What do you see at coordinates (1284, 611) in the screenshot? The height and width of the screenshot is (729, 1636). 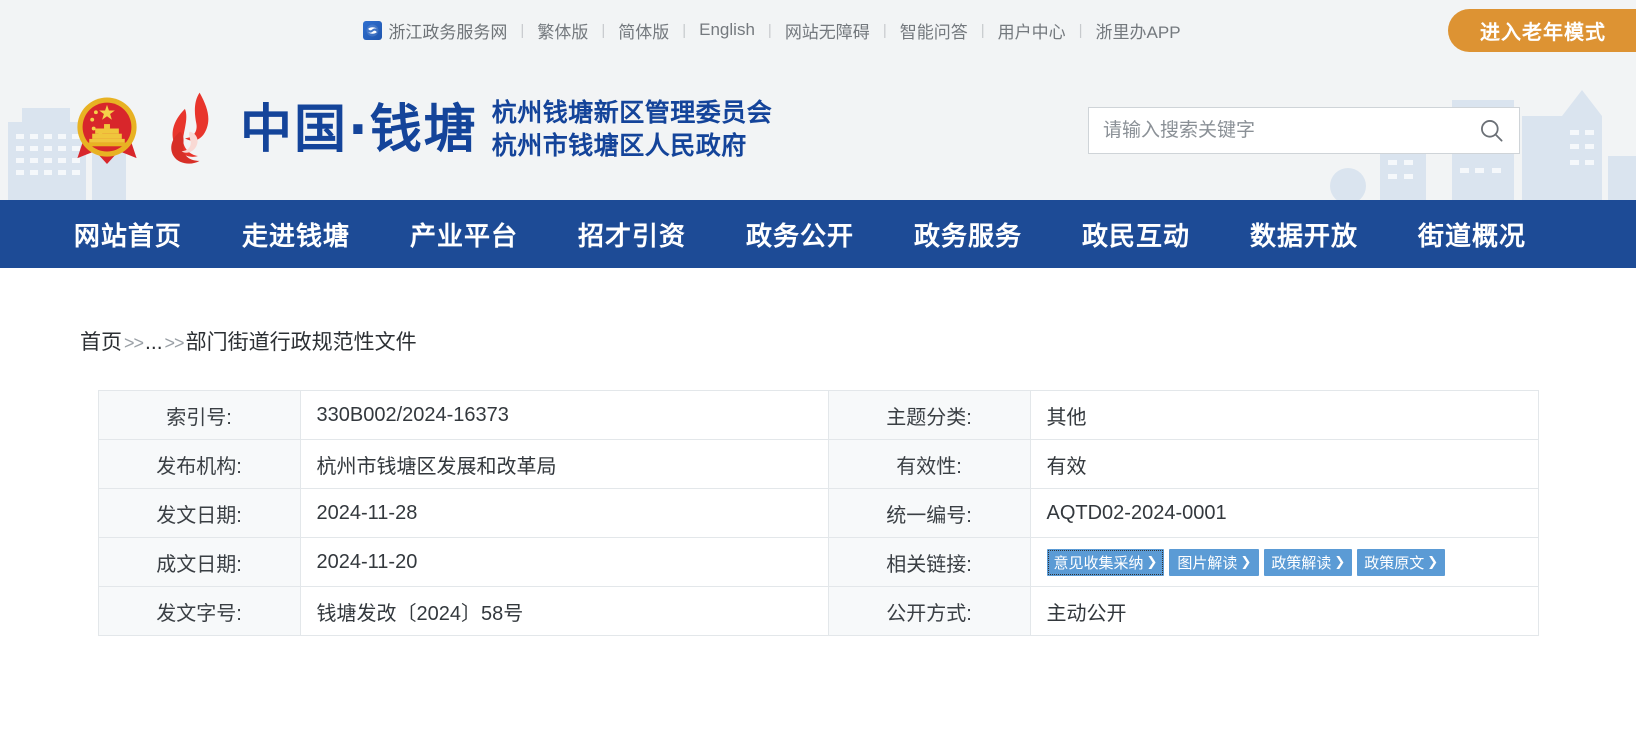 I see `row-value-disclosure-method: 主动公开` at bounding box center [1284, 611].